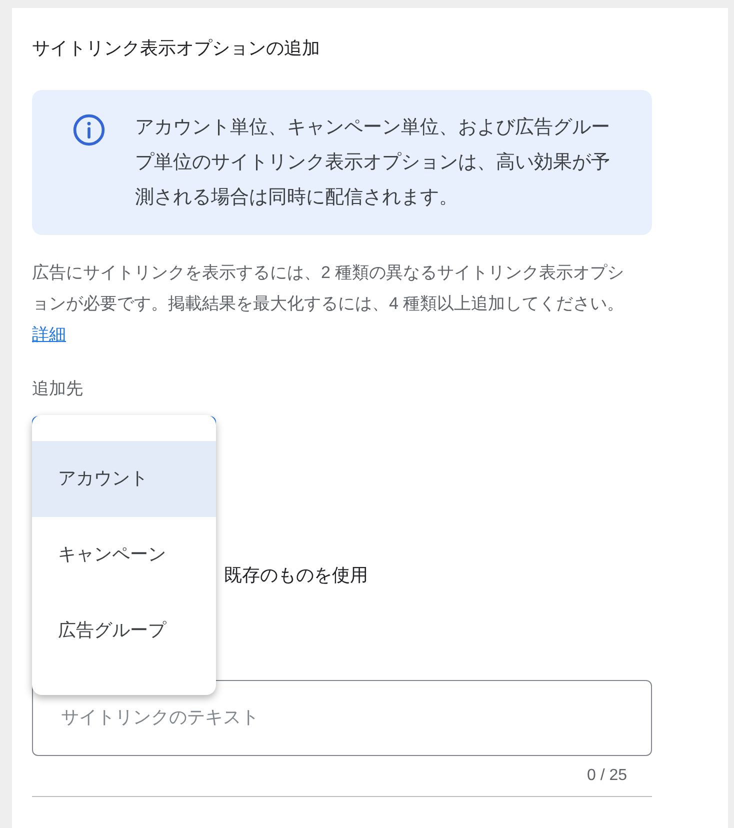  Describe the element at coordinates (373, 163) in the screenshot. I see `info-text: アカウント単位、キャンペーン単位、および広告グループ単位のサイトリンク表示オプションは、高い効果が予測される場合は同時に配信されます。` at that location.